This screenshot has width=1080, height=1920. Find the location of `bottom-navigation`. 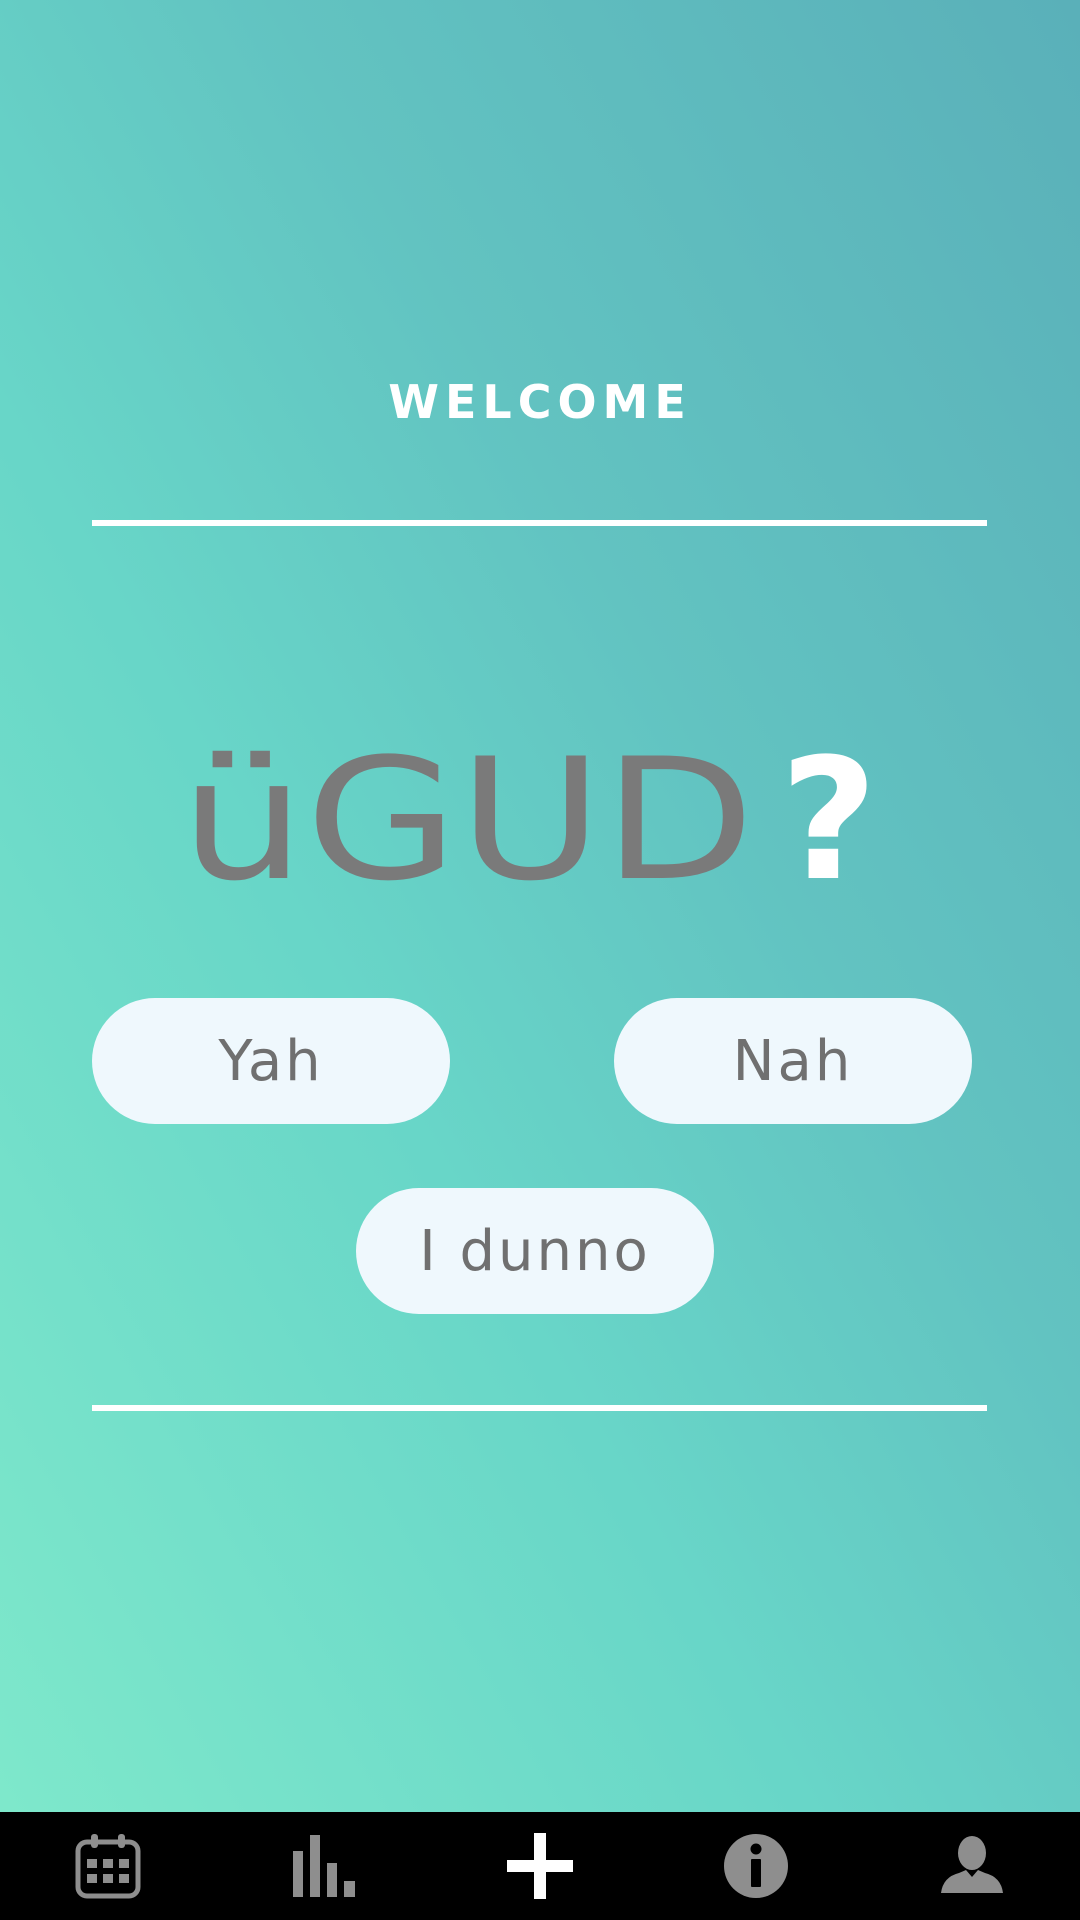

bottom-navigation is located at coordinates (540, 1866).